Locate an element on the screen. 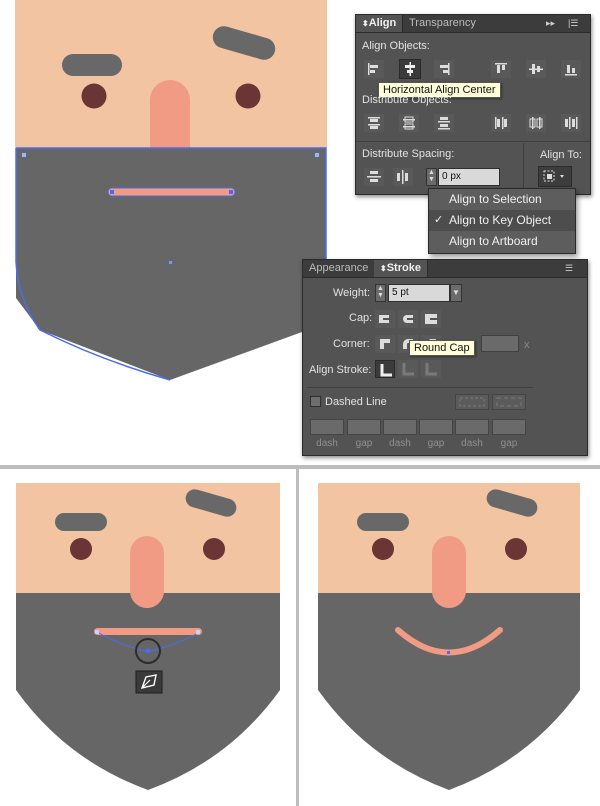 This screenshot has height=806, width=600. distribute-top-button is located at coordinates (374, 123).